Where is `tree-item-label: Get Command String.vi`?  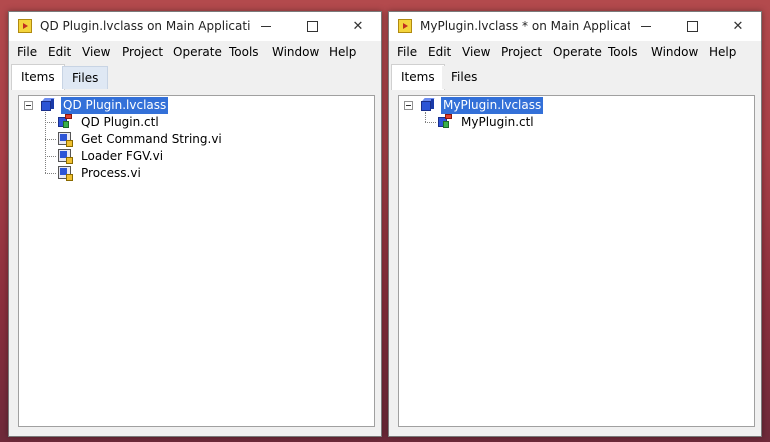 tree-item-label: Get Command String.vi is located at coordinates (151, 139).